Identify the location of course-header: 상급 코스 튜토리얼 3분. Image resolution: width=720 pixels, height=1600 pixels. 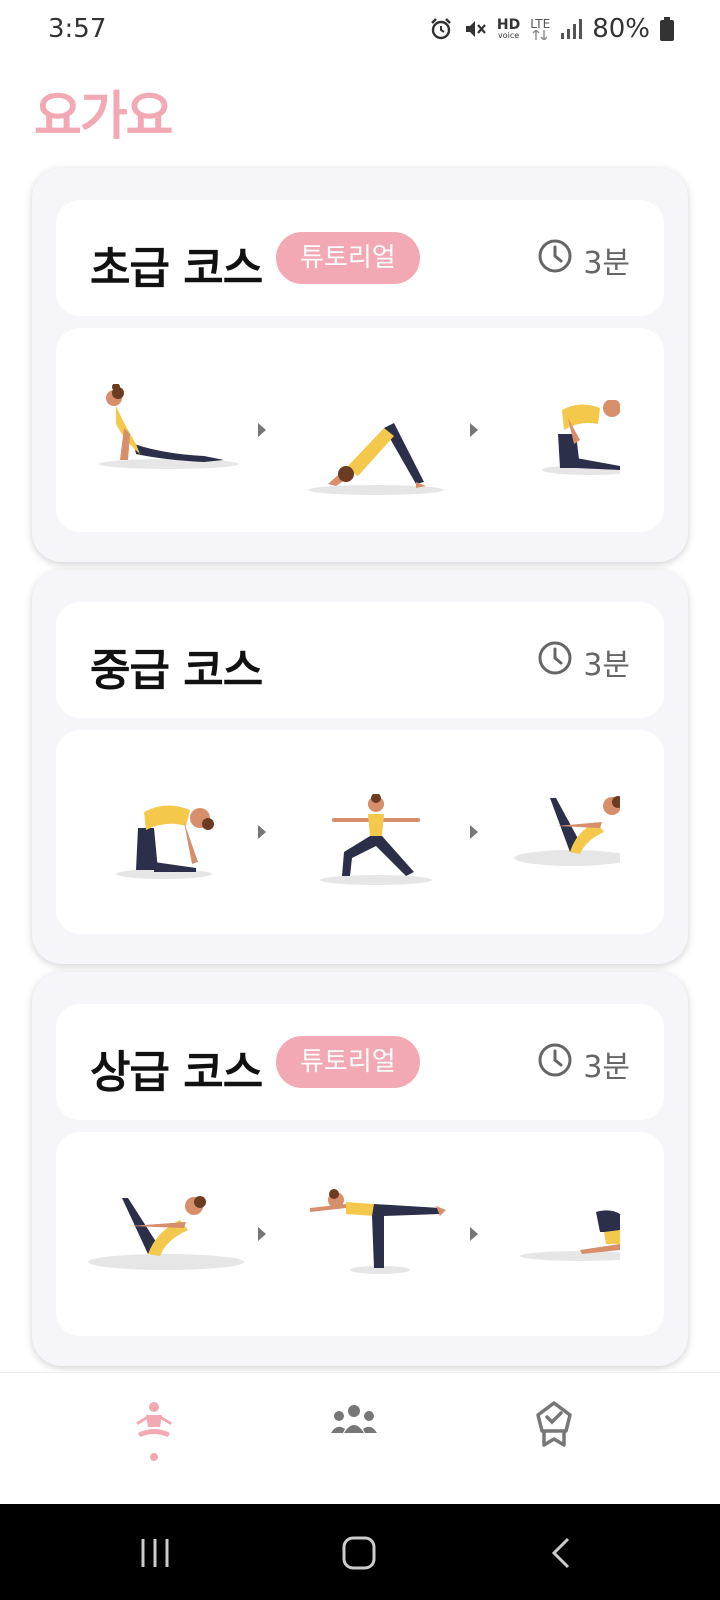
(360, 1062).